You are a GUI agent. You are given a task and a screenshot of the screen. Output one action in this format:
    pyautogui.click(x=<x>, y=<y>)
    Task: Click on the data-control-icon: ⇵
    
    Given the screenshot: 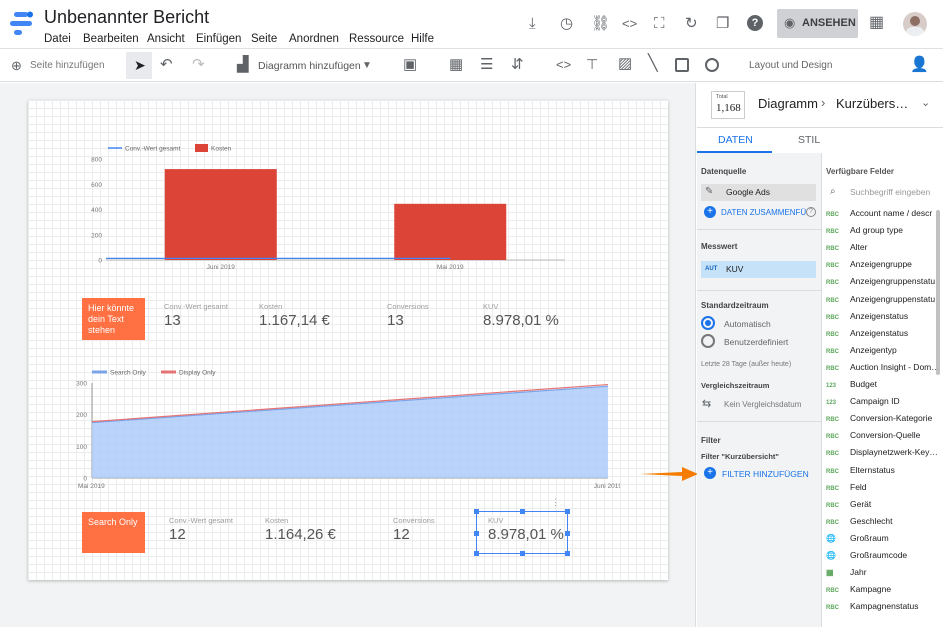 What is the action you would take?
    pyautogui.click(x=517, y=65)
    